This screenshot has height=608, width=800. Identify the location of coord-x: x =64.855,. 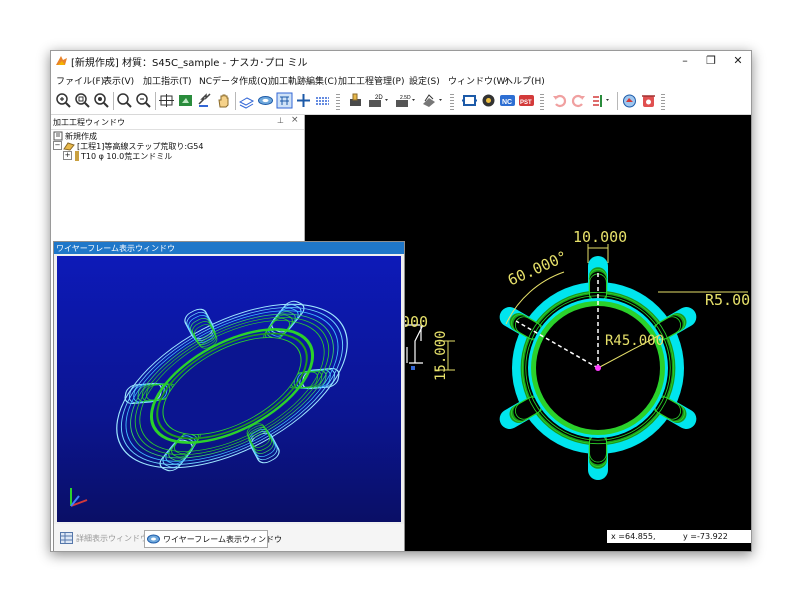
(633, 536).